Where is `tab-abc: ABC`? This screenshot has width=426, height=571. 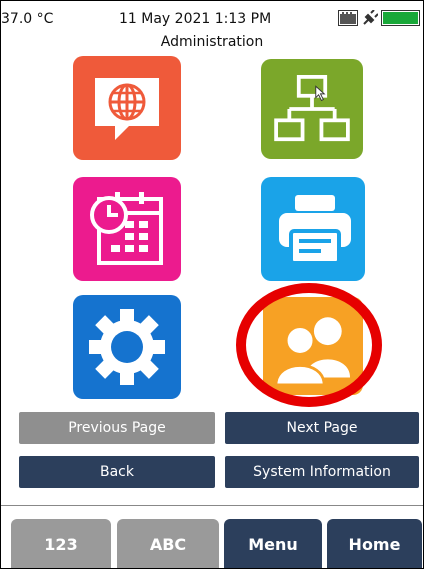
tab-abc: ABC is located at coordinates (168, 543).